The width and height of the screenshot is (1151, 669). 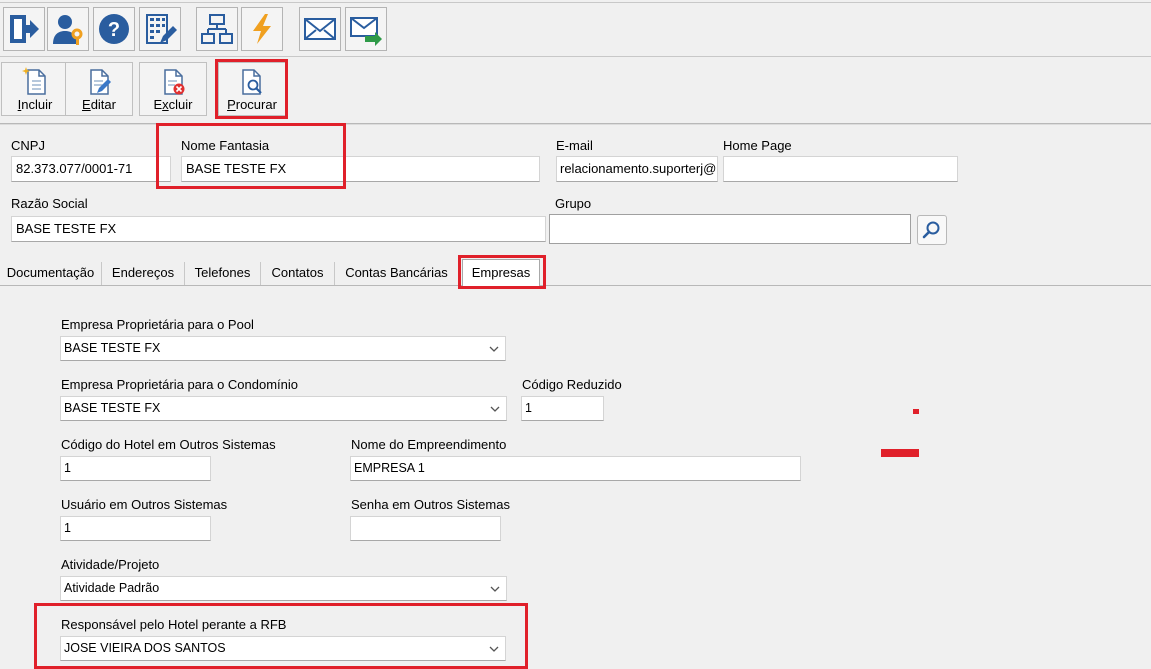 I want to click on building-edit-button, so click(x=160, y=29).